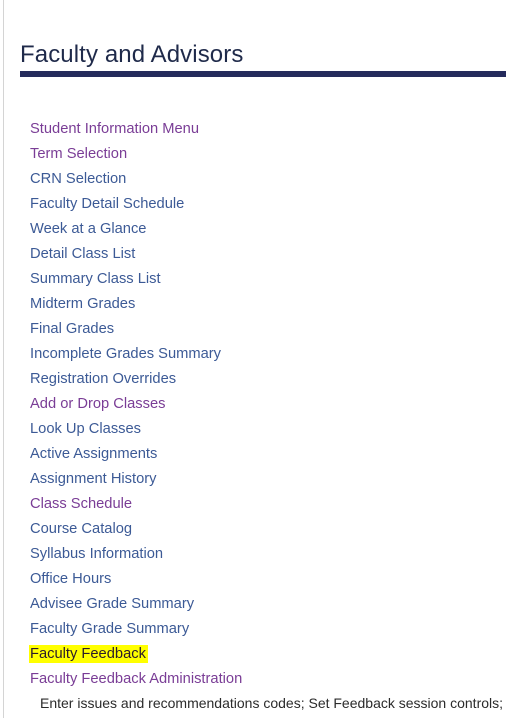  I want to click on menu-link-registration-overrides: Registration Overrides, so click(103, 379).